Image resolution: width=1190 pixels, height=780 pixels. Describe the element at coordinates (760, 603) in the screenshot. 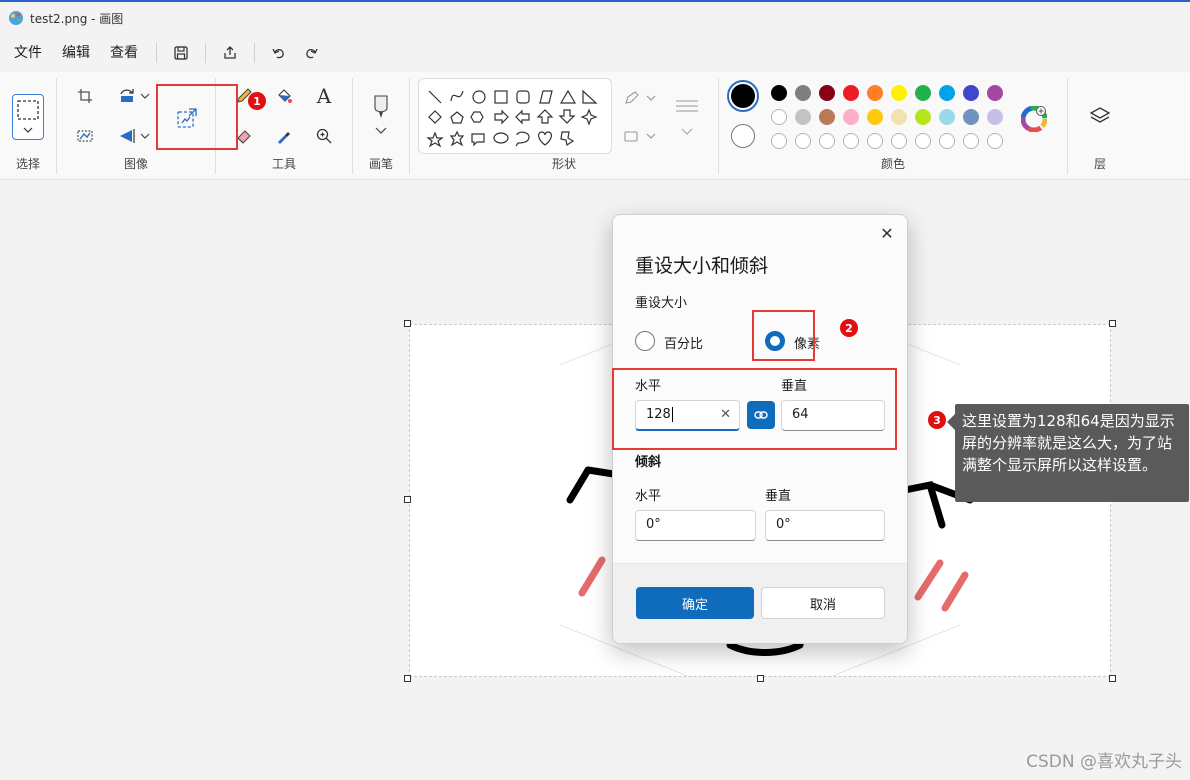

I see `dialog-footer: 确定 取消` at that location.